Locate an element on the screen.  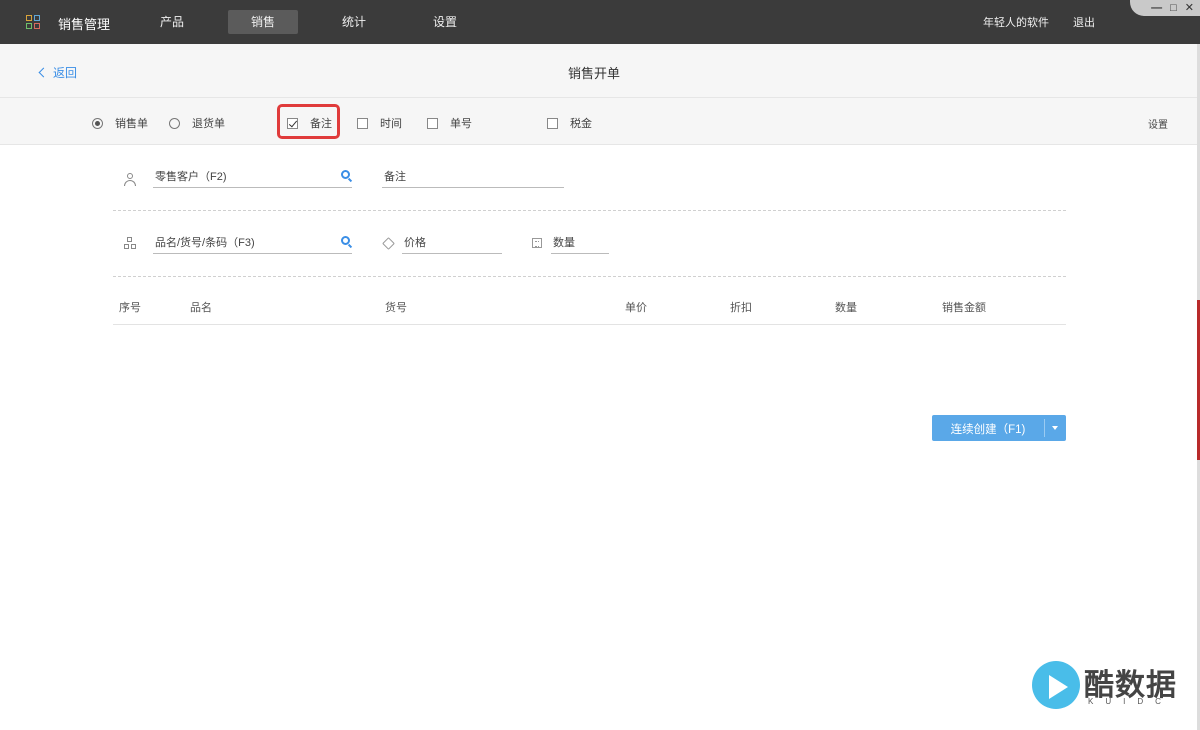
continuous-create-button: 连续创建（F1) is located at coordinates (999, 428).